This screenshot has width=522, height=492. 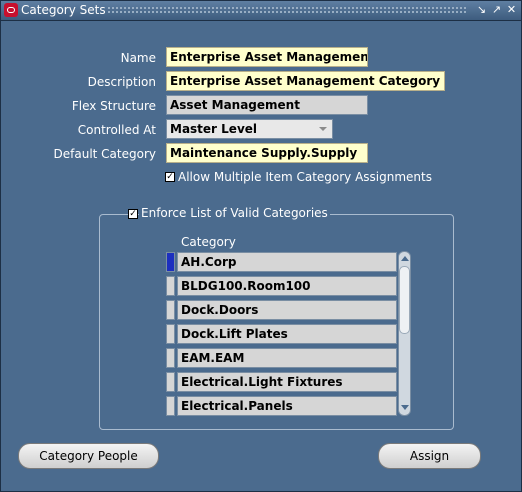 What do you see at coordinates (267, 153) in the screenshot?
I see `default-category-field: Maintenance Supply.Supply` at bounding box center [267, 153].